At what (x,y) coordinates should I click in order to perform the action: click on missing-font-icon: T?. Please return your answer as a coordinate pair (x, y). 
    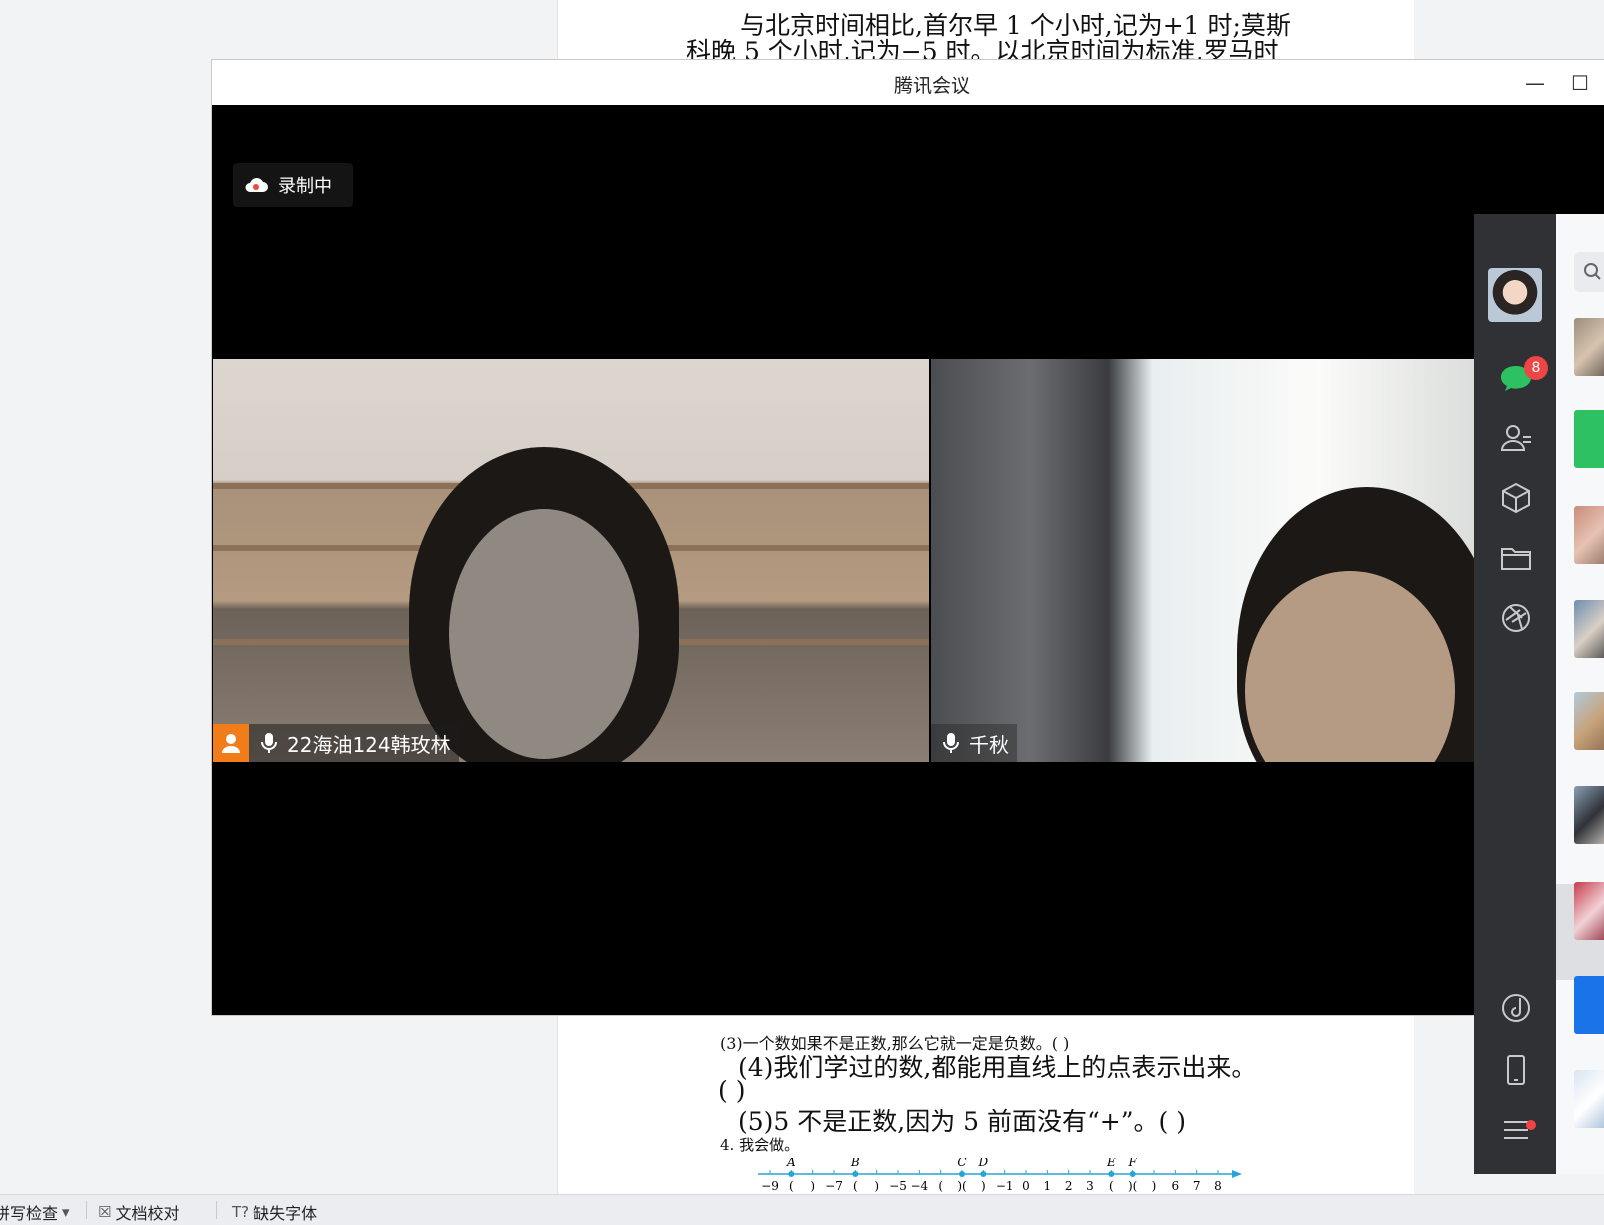
    Looking at the image, I should click on (241, 1212).